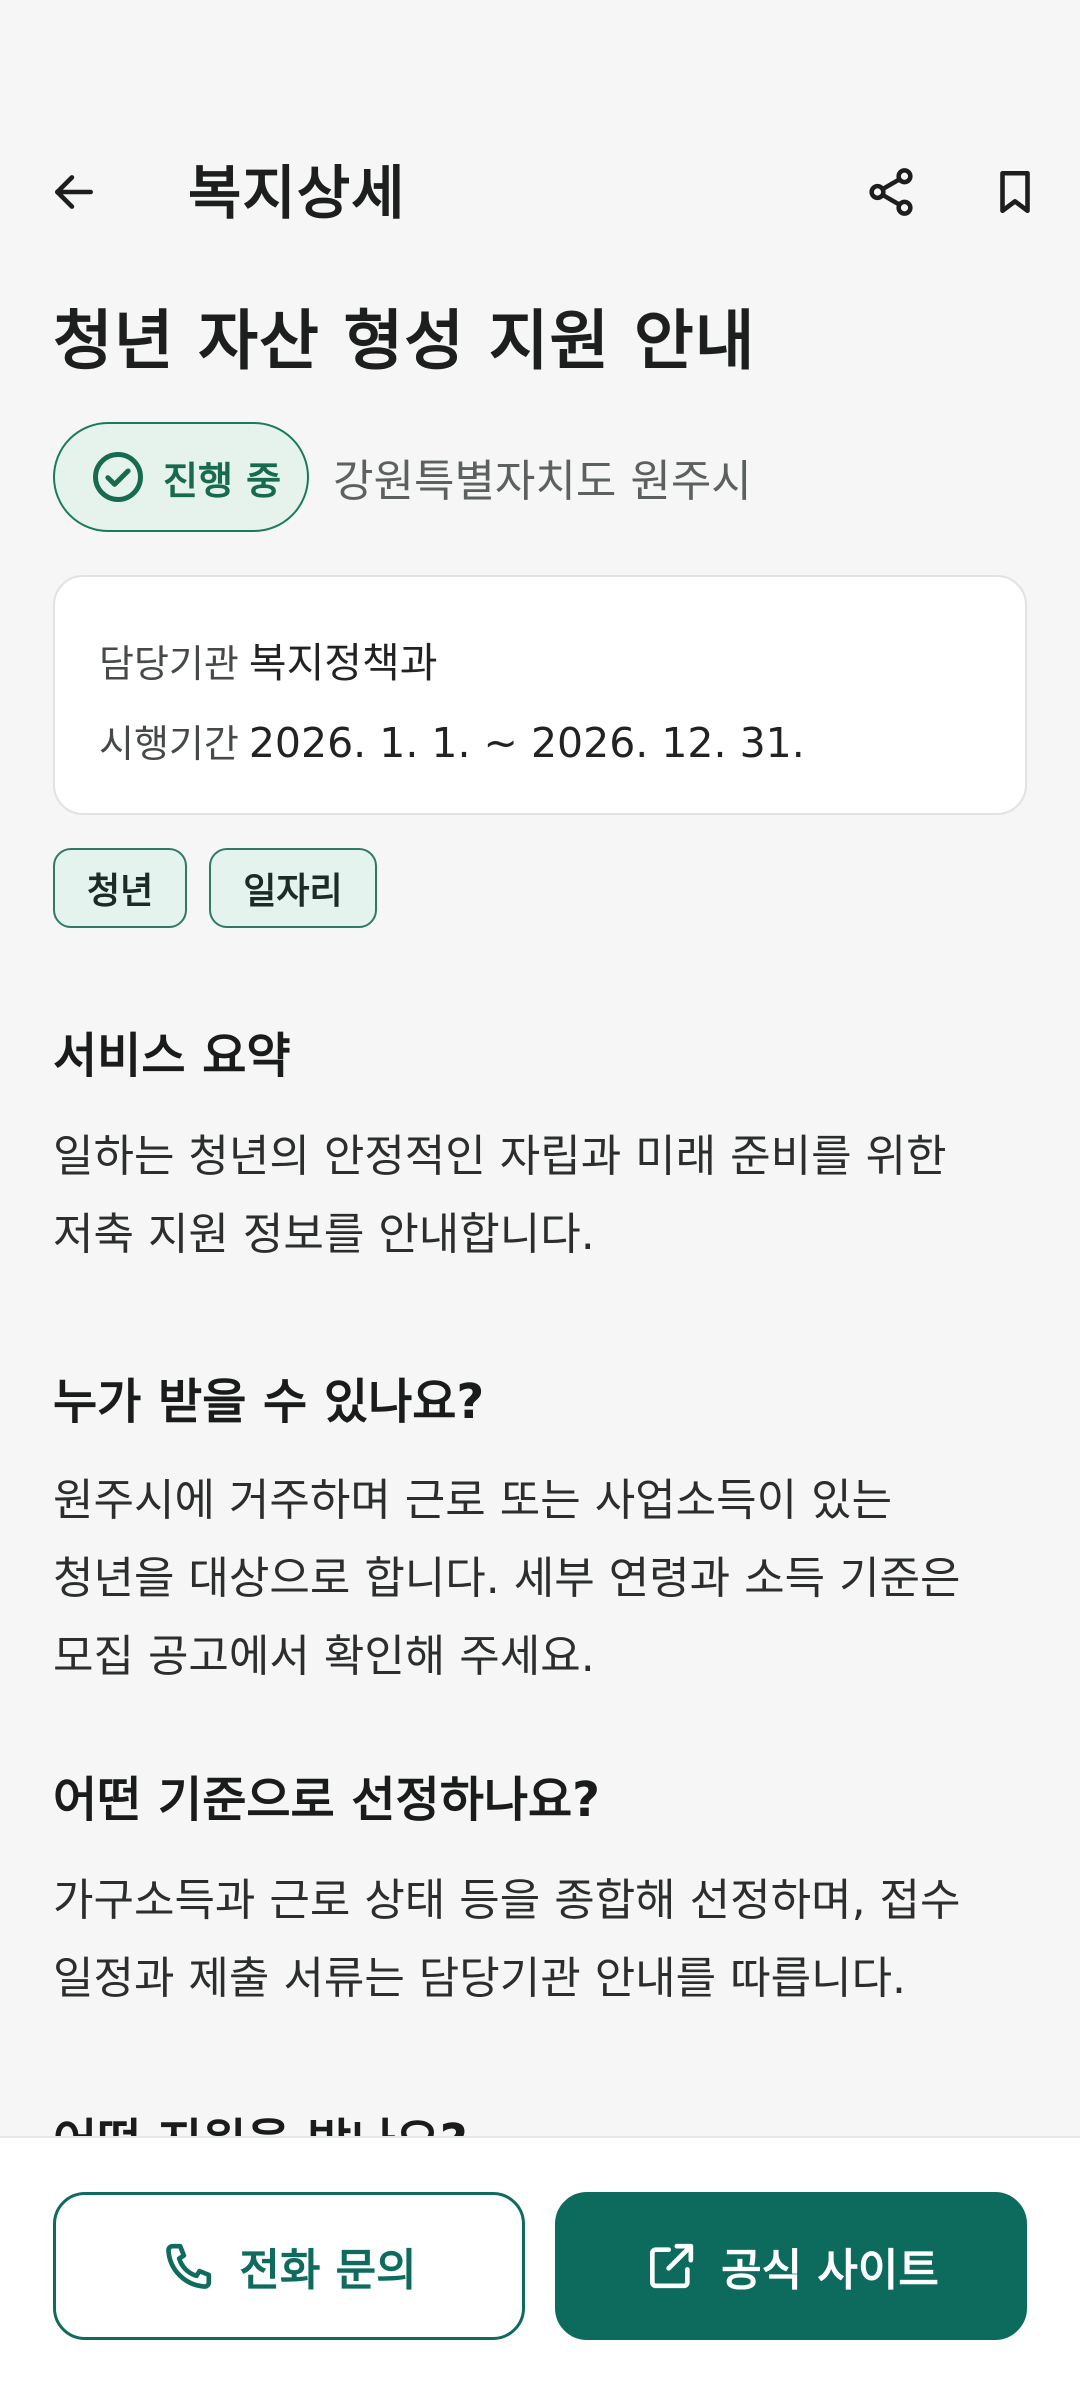 This screenshot has height=2402, width=1080. Describe the element at coordinates (540, 135) in the screenshot. I see `top-app-bar: 복지상세` at that location.